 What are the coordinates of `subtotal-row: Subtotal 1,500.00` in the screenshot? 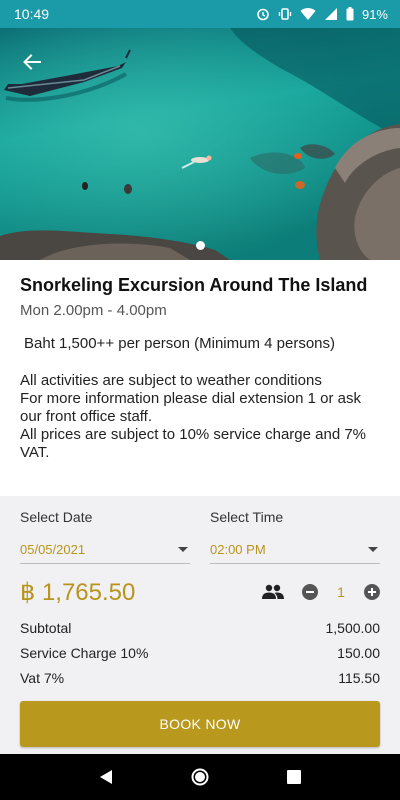 It's located at (200, 628).